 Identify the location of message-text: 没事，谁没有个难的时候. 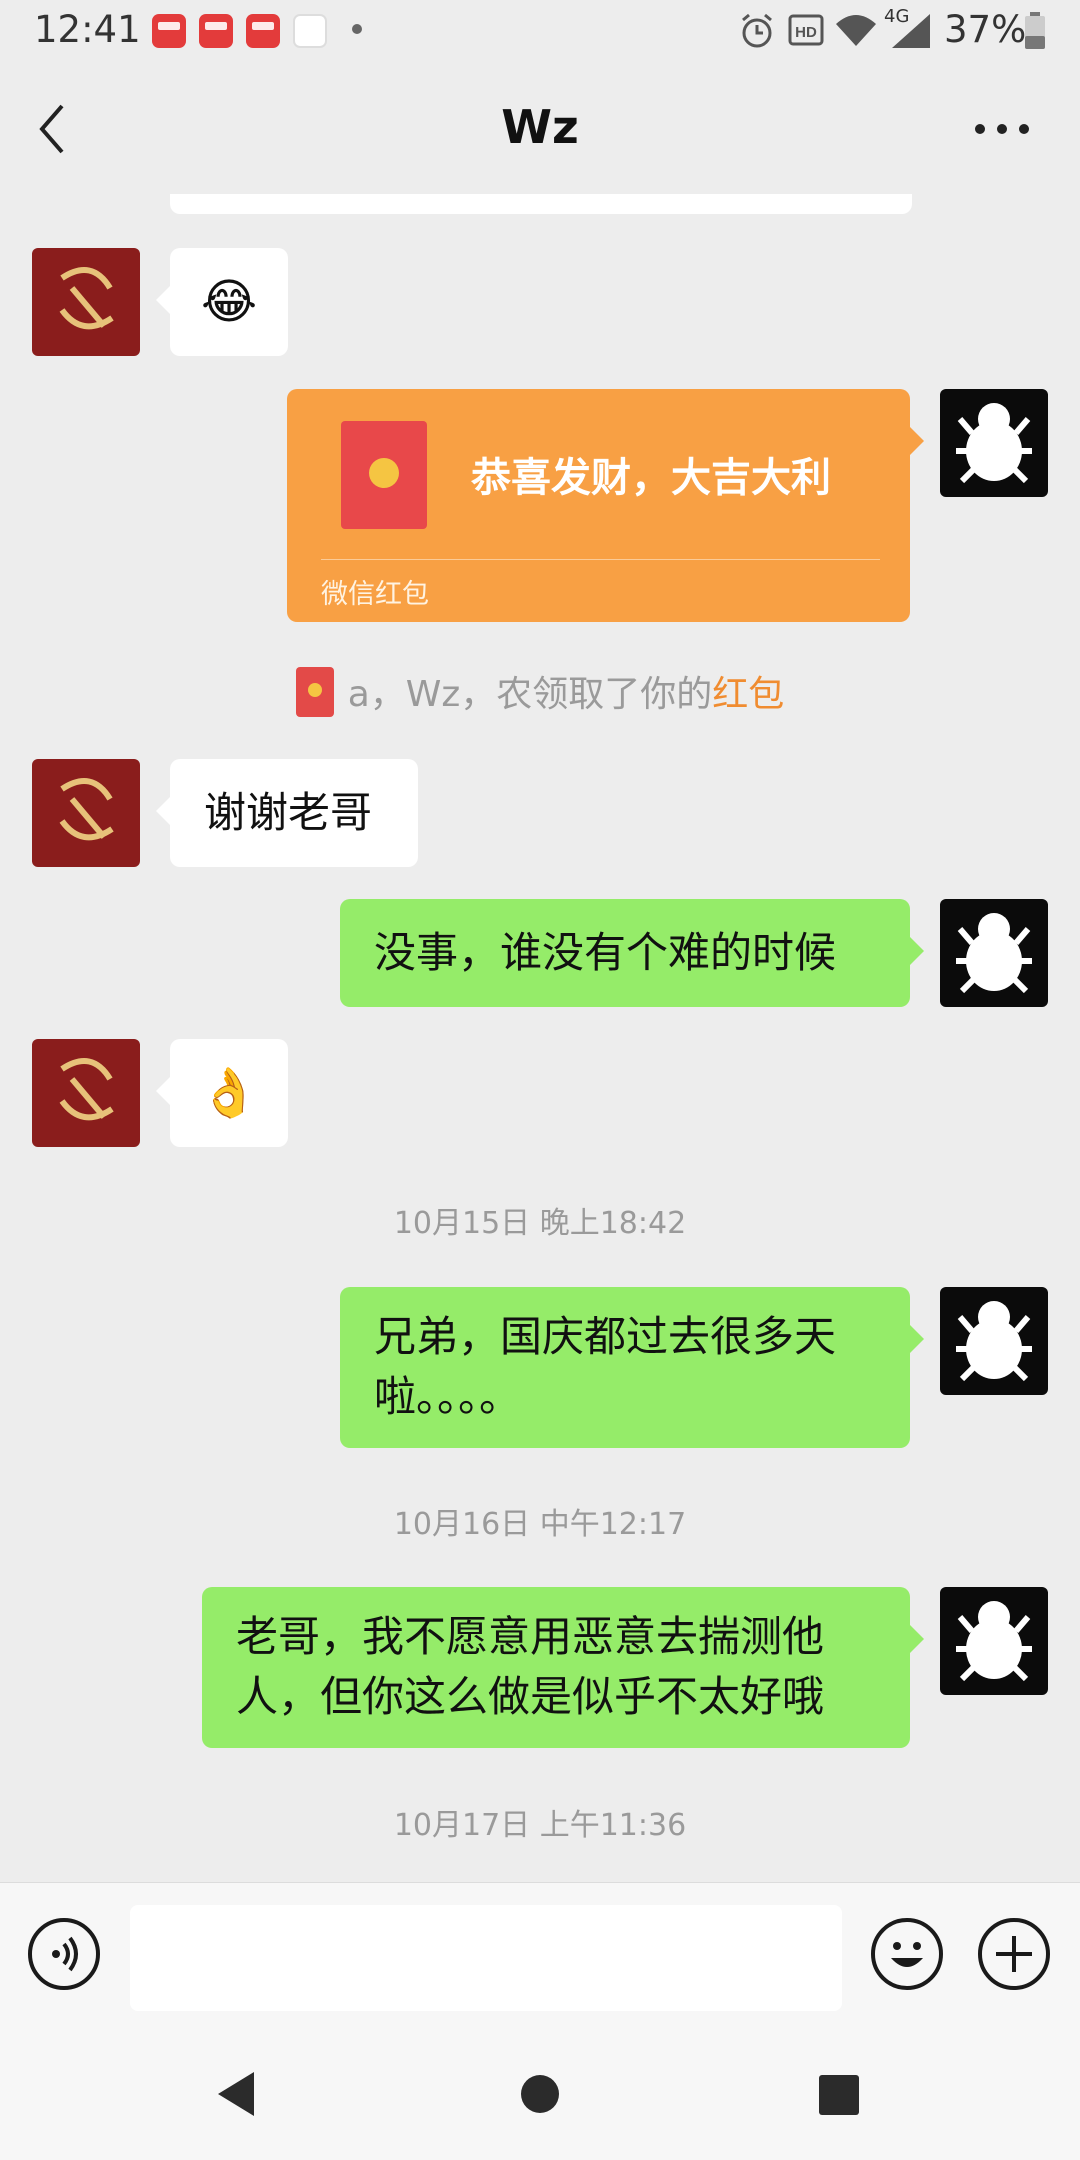
(605, 952).